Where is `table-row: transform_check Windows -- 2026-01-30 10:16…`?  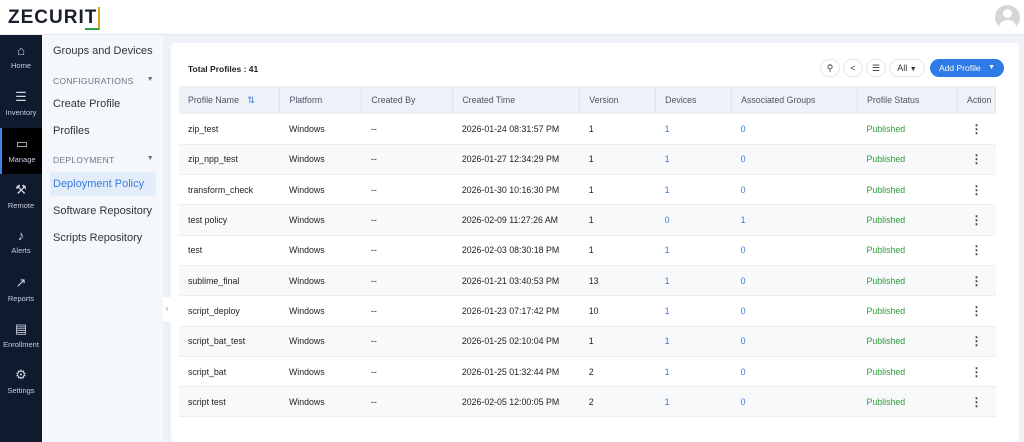
table-row: transform_check Windows -- 2026-01-30 10:16… is located at coordinates (587, 190).